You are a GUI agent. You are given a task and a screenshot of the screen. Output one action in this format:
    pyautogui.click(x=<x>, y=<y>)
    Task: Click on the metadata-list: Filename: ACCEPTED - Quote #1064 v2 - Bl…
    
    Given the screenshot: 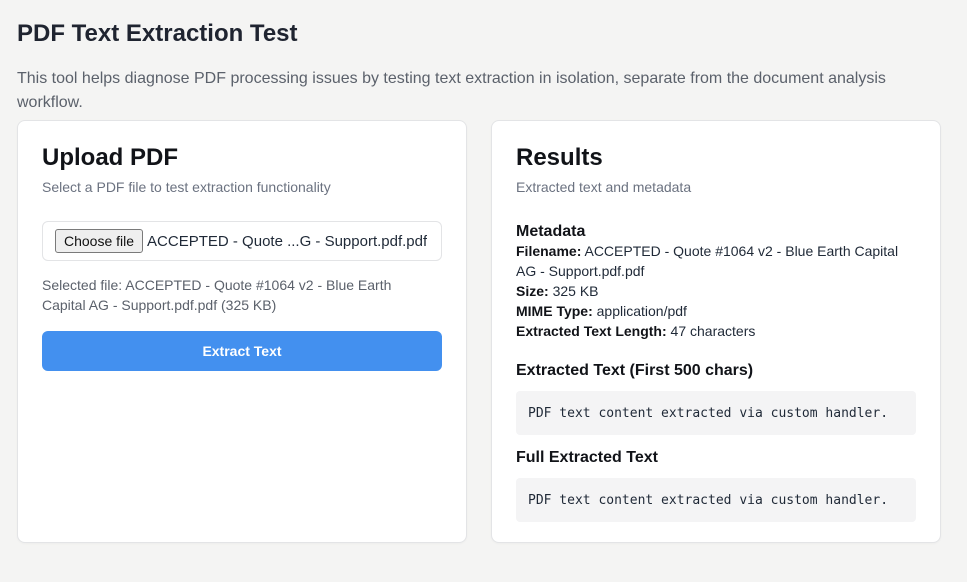 What is the action you would take?
    pyautogui.click(x=716, y=291)
    